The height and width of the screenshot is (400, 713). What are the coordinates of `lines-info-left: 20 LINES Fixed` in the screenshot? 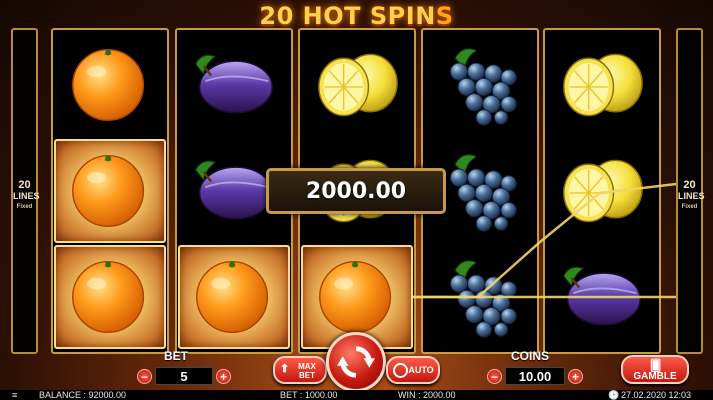 It's located at (26, 196).